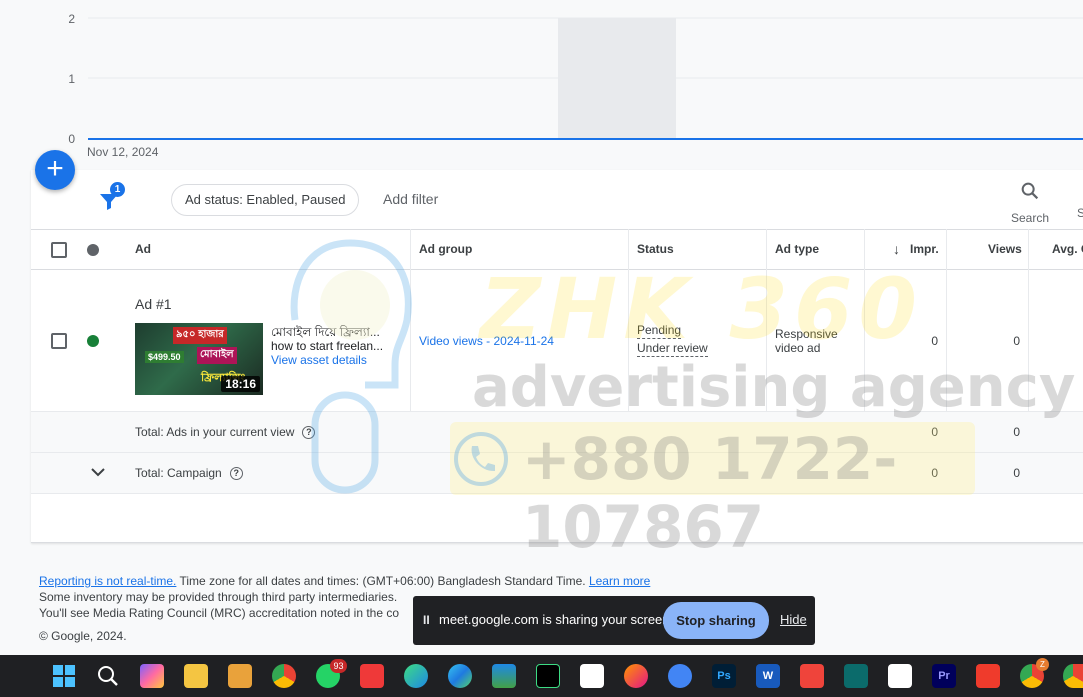 This screenshot has height=697, width=1083. What do you see at coordinates (486, 341) in the screenshot?
I see `ad-group-link: Video views - 2024-11-24` at bounding box center [486, 341].